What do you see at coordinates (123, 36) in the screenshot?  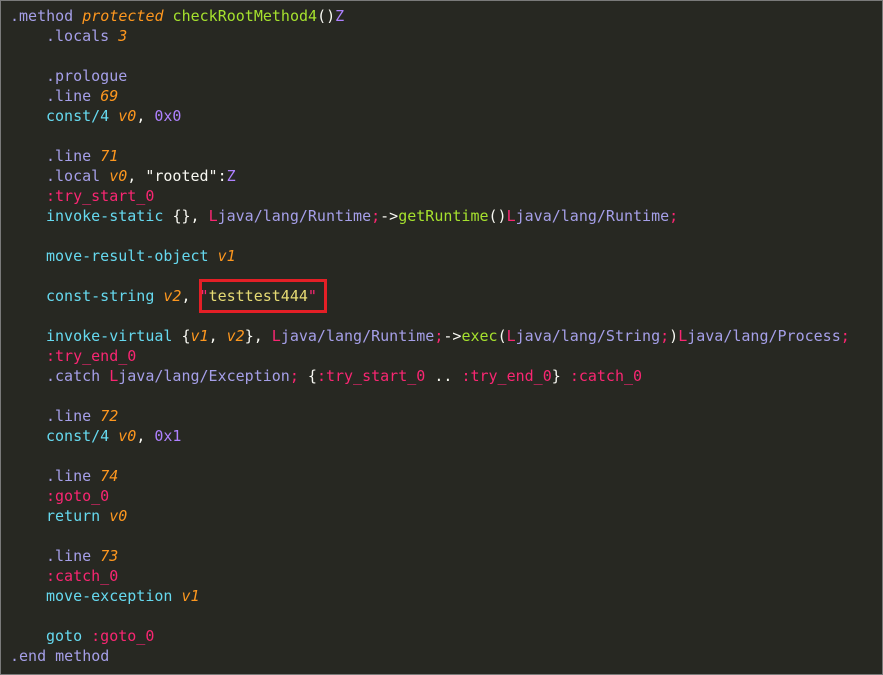 I see `code-token: 3` at bounding box center [123, 36].